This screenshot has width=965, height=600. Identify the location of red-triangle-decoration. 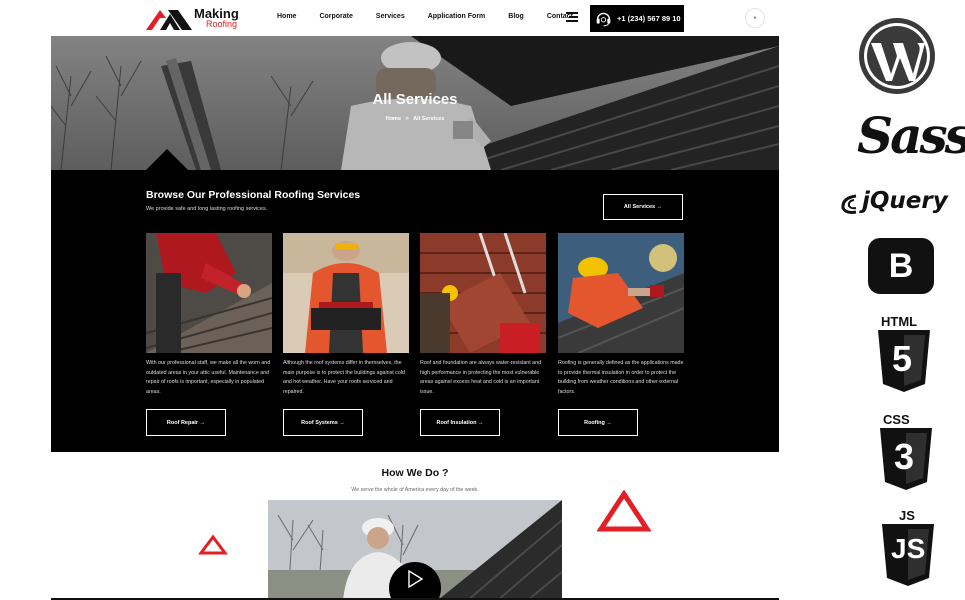
(624, 511).